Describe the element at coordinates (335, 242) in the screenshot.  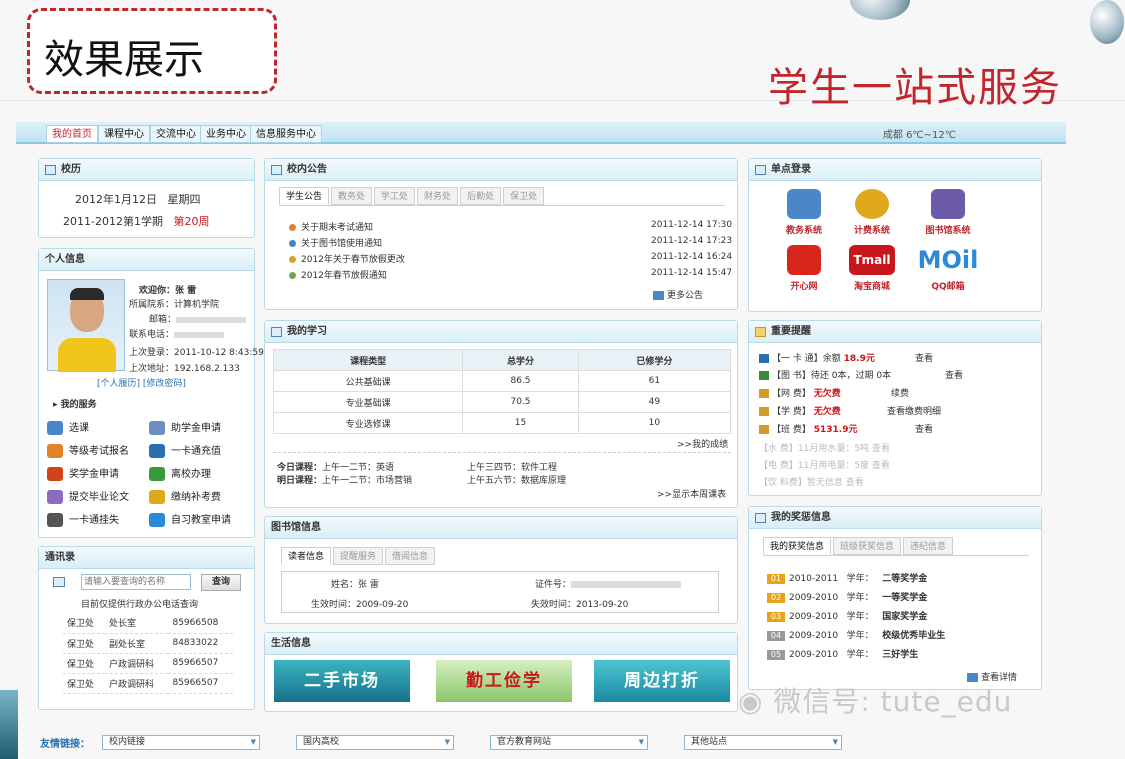
I see `list-item: 关于图书馆使用通知` at that location.